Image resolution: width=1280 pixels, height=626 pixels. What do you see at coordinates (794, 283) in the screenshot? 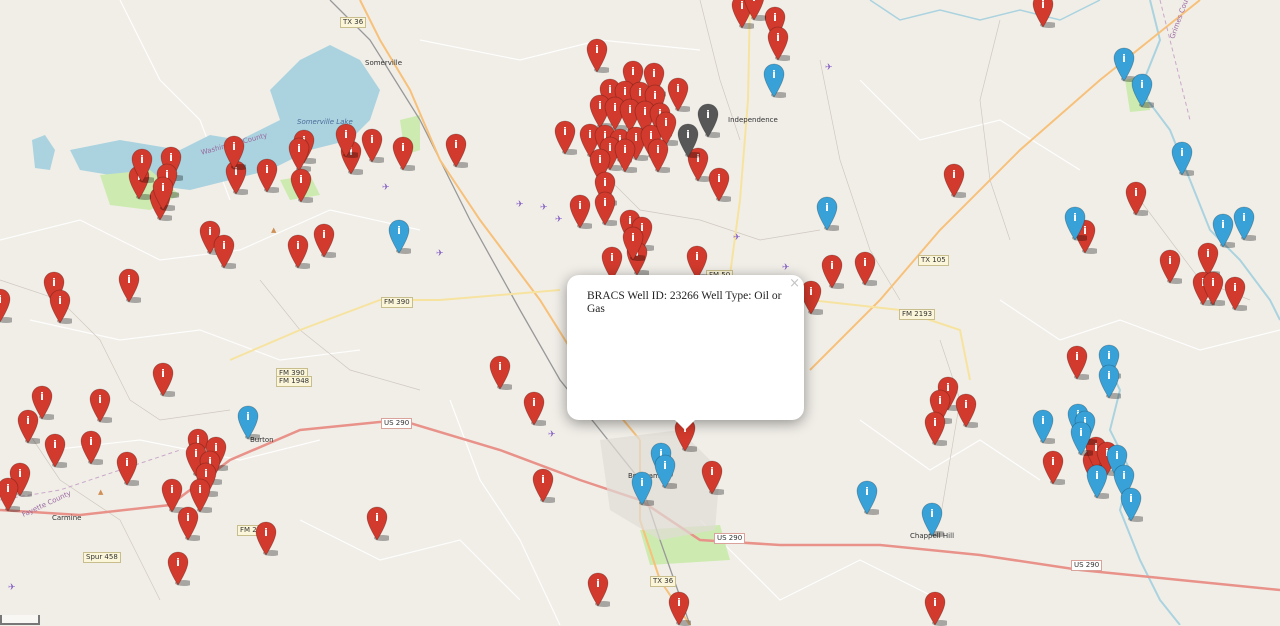
I see `close-icon: ×` at bounding box center [794, 283].